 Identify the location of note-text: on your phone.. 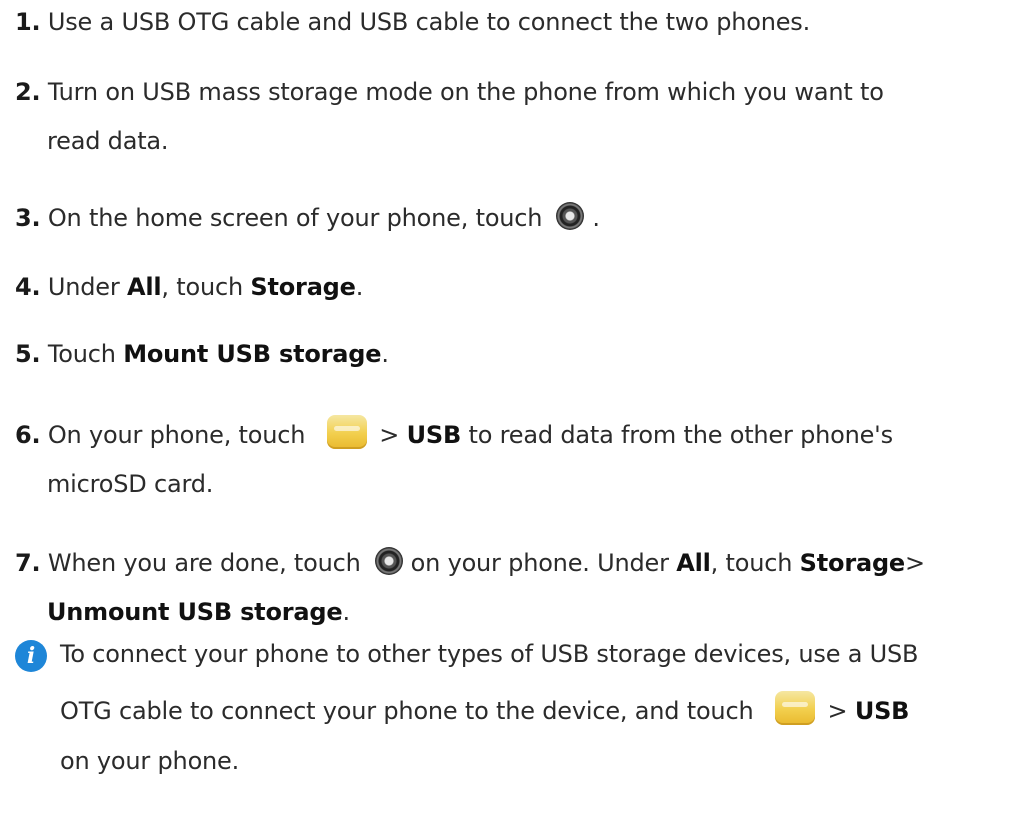
(150, 761).